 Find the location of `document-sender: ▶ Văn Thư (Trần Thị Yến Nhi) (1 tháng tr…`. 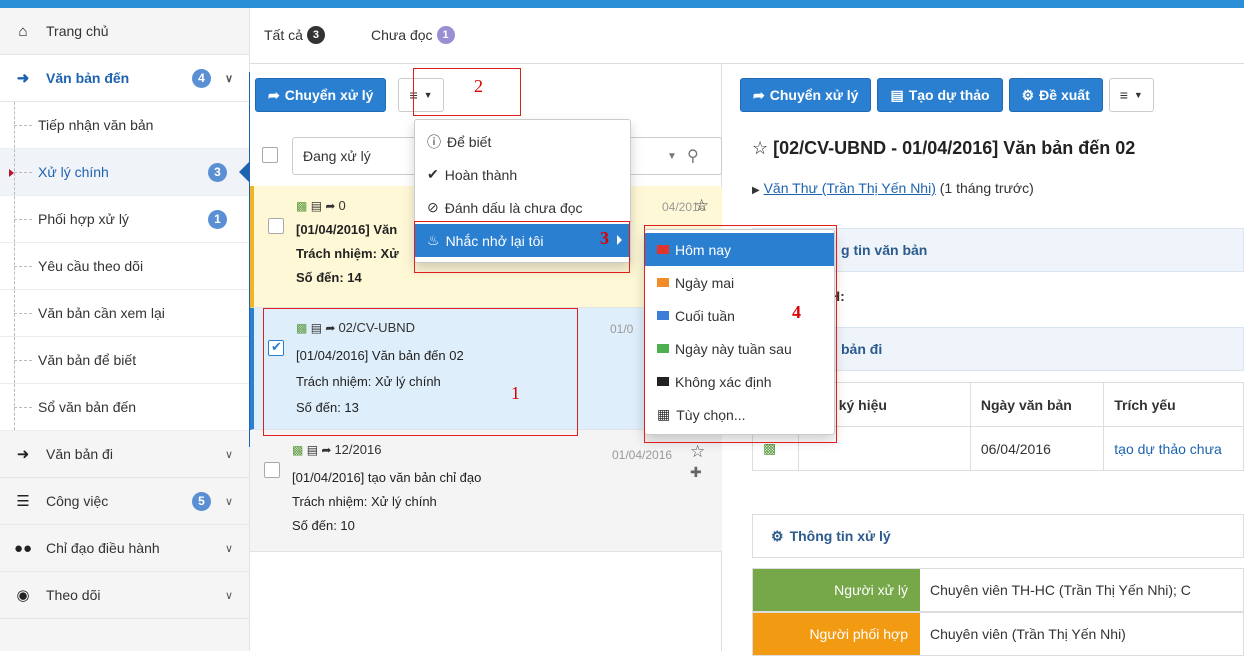

document-sender: ▶ Văn Thư (Trần Thị Yến Nhi) (1 tháng tr… is located at coordinates (893, 188).